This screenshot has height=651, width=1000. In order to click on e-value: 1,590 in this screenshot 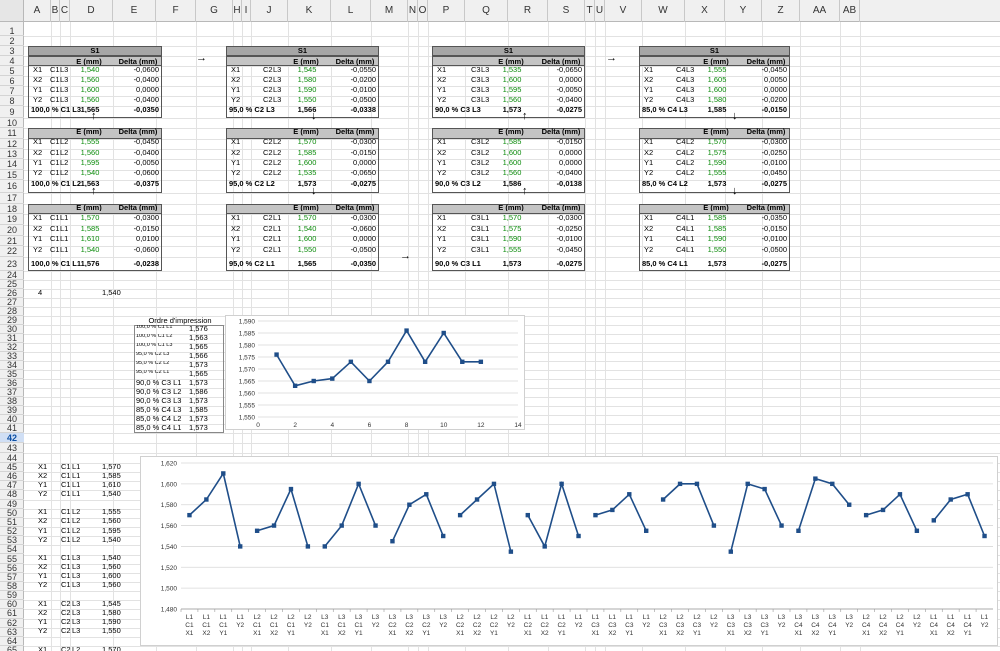, I will do `click(307, 90)`.